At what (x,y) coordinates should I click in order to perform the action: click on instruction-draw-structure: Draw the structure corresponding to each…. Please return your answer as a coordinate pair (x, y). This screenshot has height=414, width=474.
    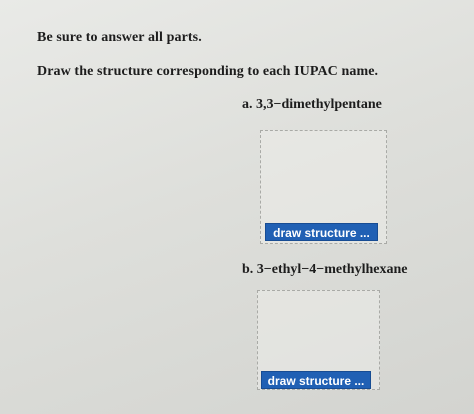
    Looking at the image, I should click on (208, 71).